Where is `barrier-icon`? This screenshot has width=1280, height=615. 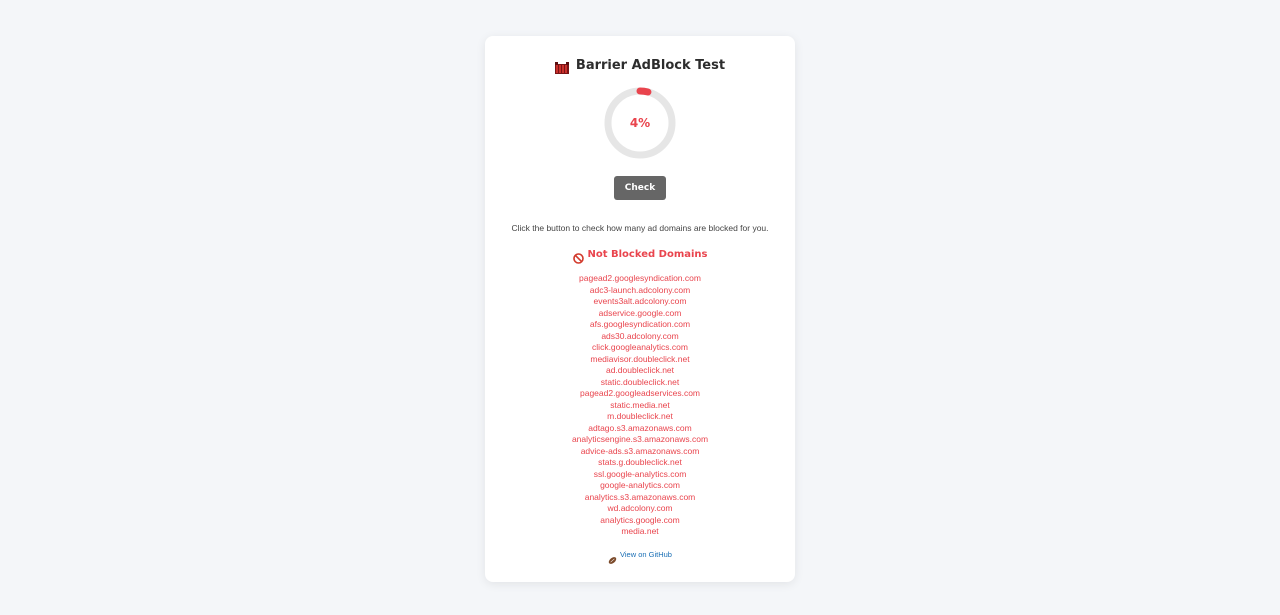
barrier-icon is located at coordinates (561, 67).